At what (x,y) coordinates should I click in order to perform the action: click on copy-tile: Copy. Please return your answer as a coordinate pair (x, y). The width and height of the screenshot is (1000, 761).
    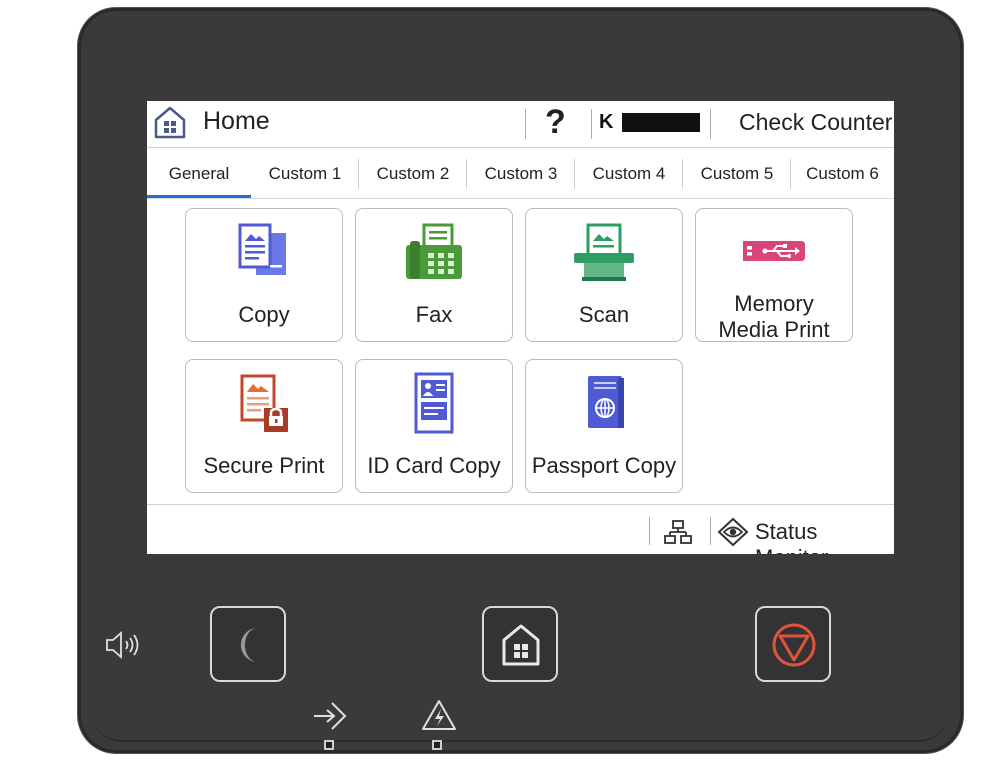
    Looking at the image, I should click on (264, 275).